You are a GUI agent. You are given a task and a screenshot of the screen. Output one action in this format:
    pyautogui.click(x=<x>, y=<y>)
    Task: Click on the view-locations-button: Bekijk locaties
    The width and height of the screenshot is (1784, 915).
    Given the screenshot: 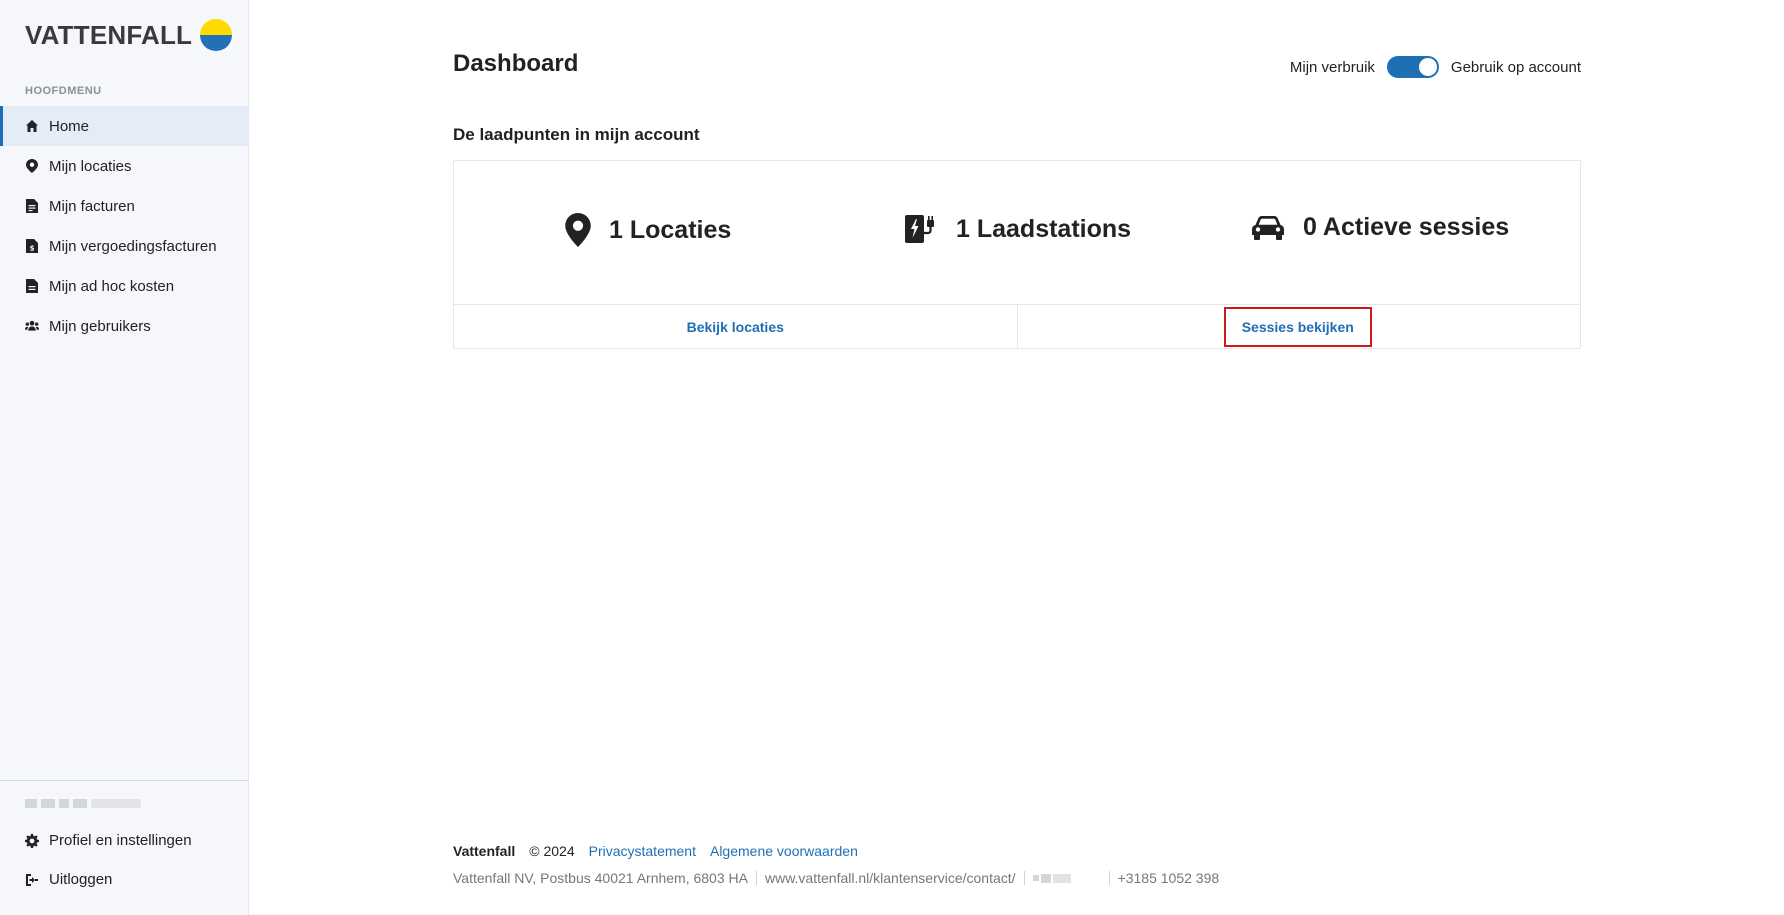 What is the action you would take?
    pyautogui.click(x=735, y=327)
    